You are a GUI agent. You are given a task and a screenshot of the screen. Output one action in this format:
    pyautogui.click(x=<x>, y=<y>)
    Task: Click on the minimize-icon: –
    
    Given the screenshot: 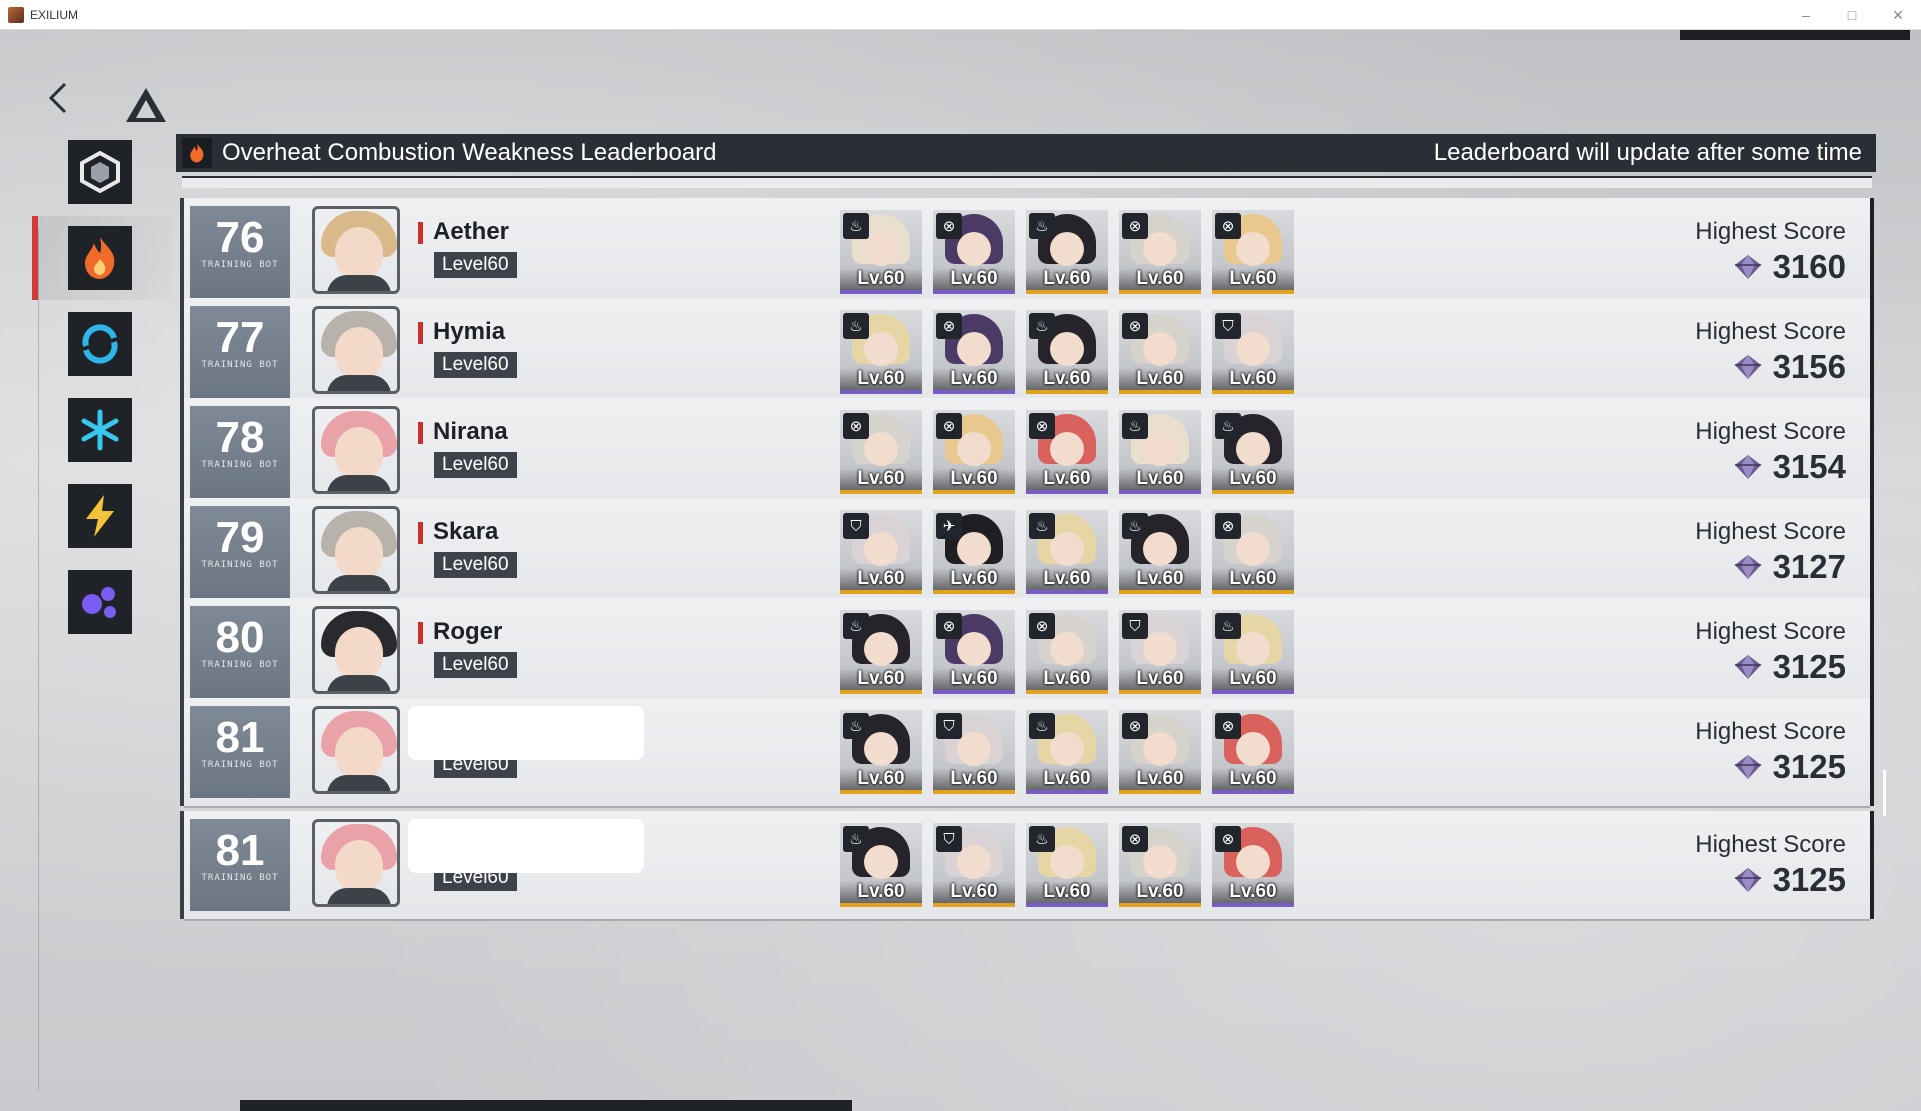 What is the action you would take?
    pyautogui.click(x=1806, y=15)
    